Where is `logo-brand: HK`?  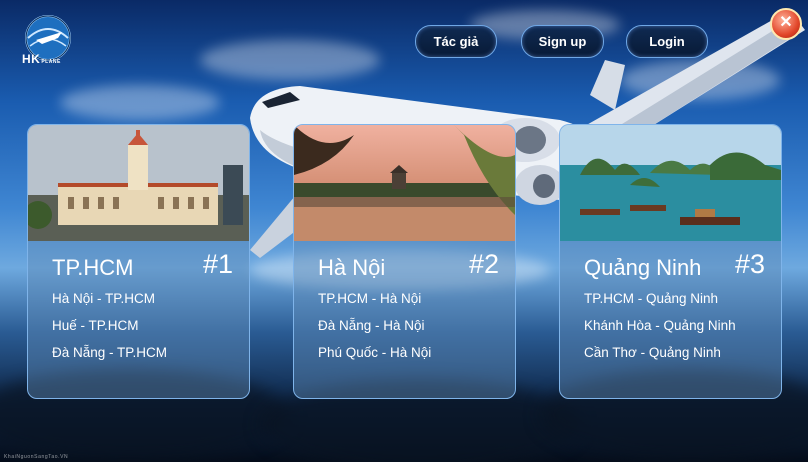 logo-brand: HK is located at coordinates (31, 59).